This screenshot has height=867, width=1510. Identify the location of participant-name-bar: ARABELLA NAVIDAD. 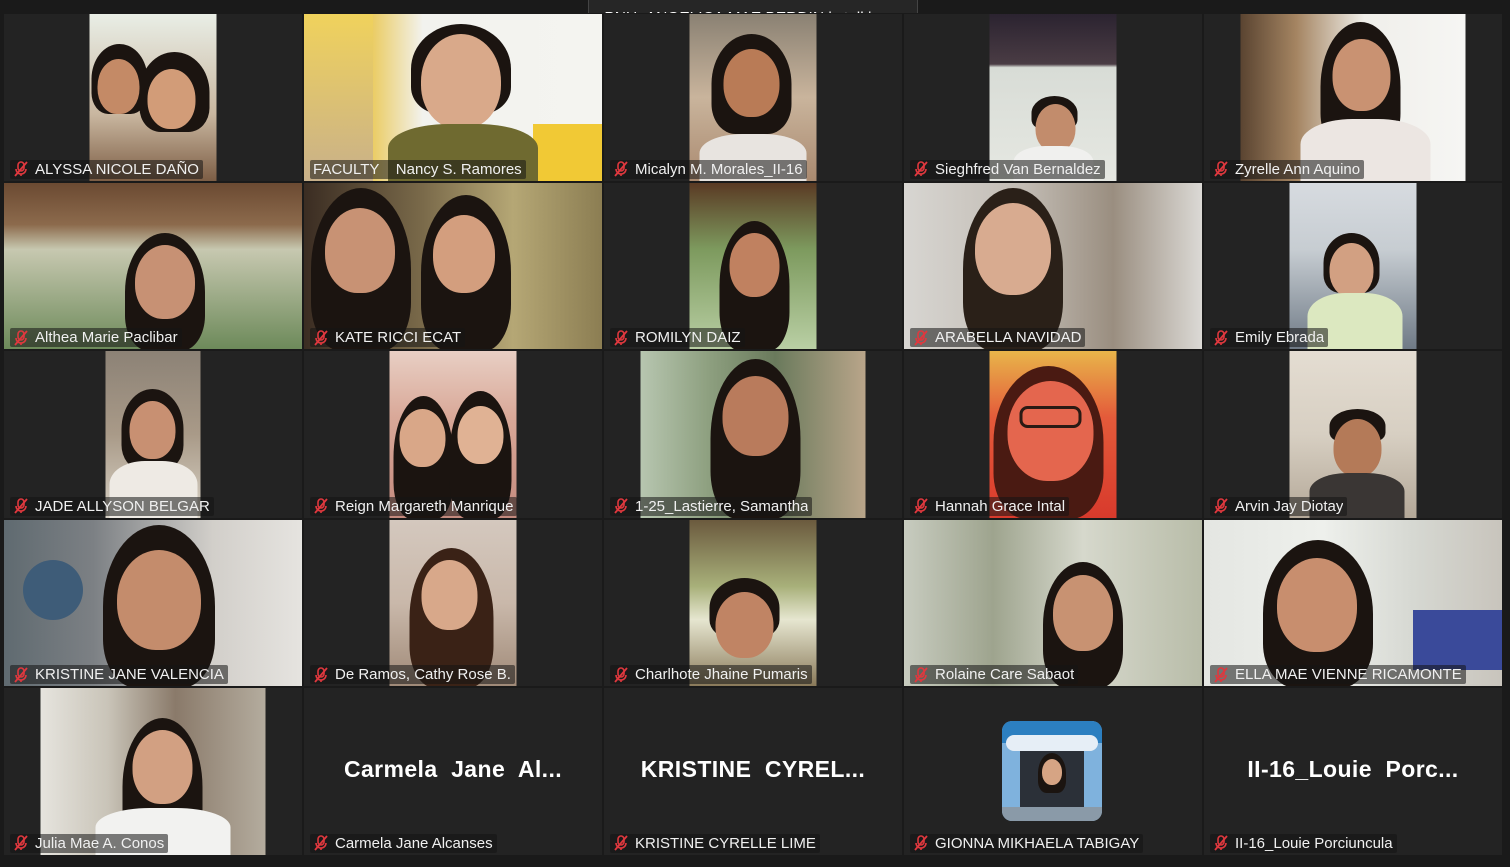
(998, 338).